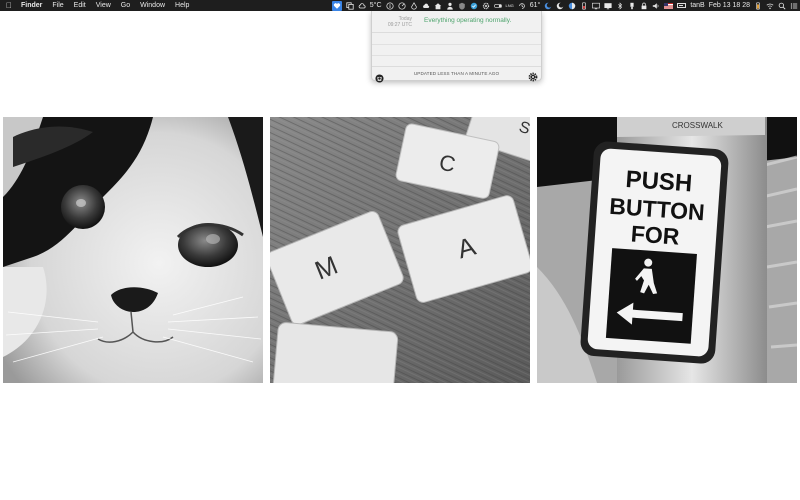 The height and width of the screenshot is (500, 800). Describe the element at coordinates (655, 234) in the screenshot. I see `sign-for: FOR` at that location.